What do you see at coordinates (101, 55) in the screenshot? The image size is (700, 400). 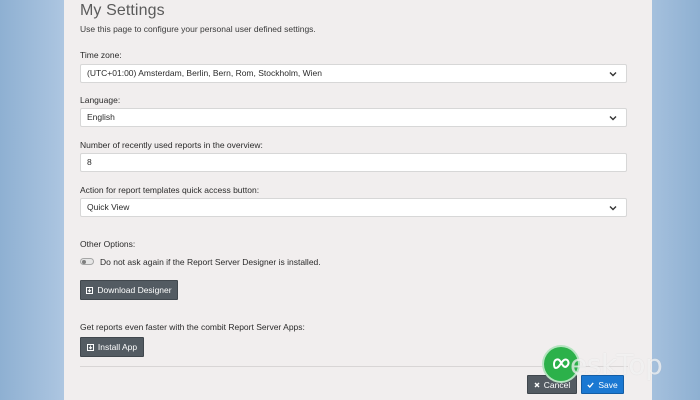 I see `timezone-label: Time zone:` at bounding box center [101, 55].